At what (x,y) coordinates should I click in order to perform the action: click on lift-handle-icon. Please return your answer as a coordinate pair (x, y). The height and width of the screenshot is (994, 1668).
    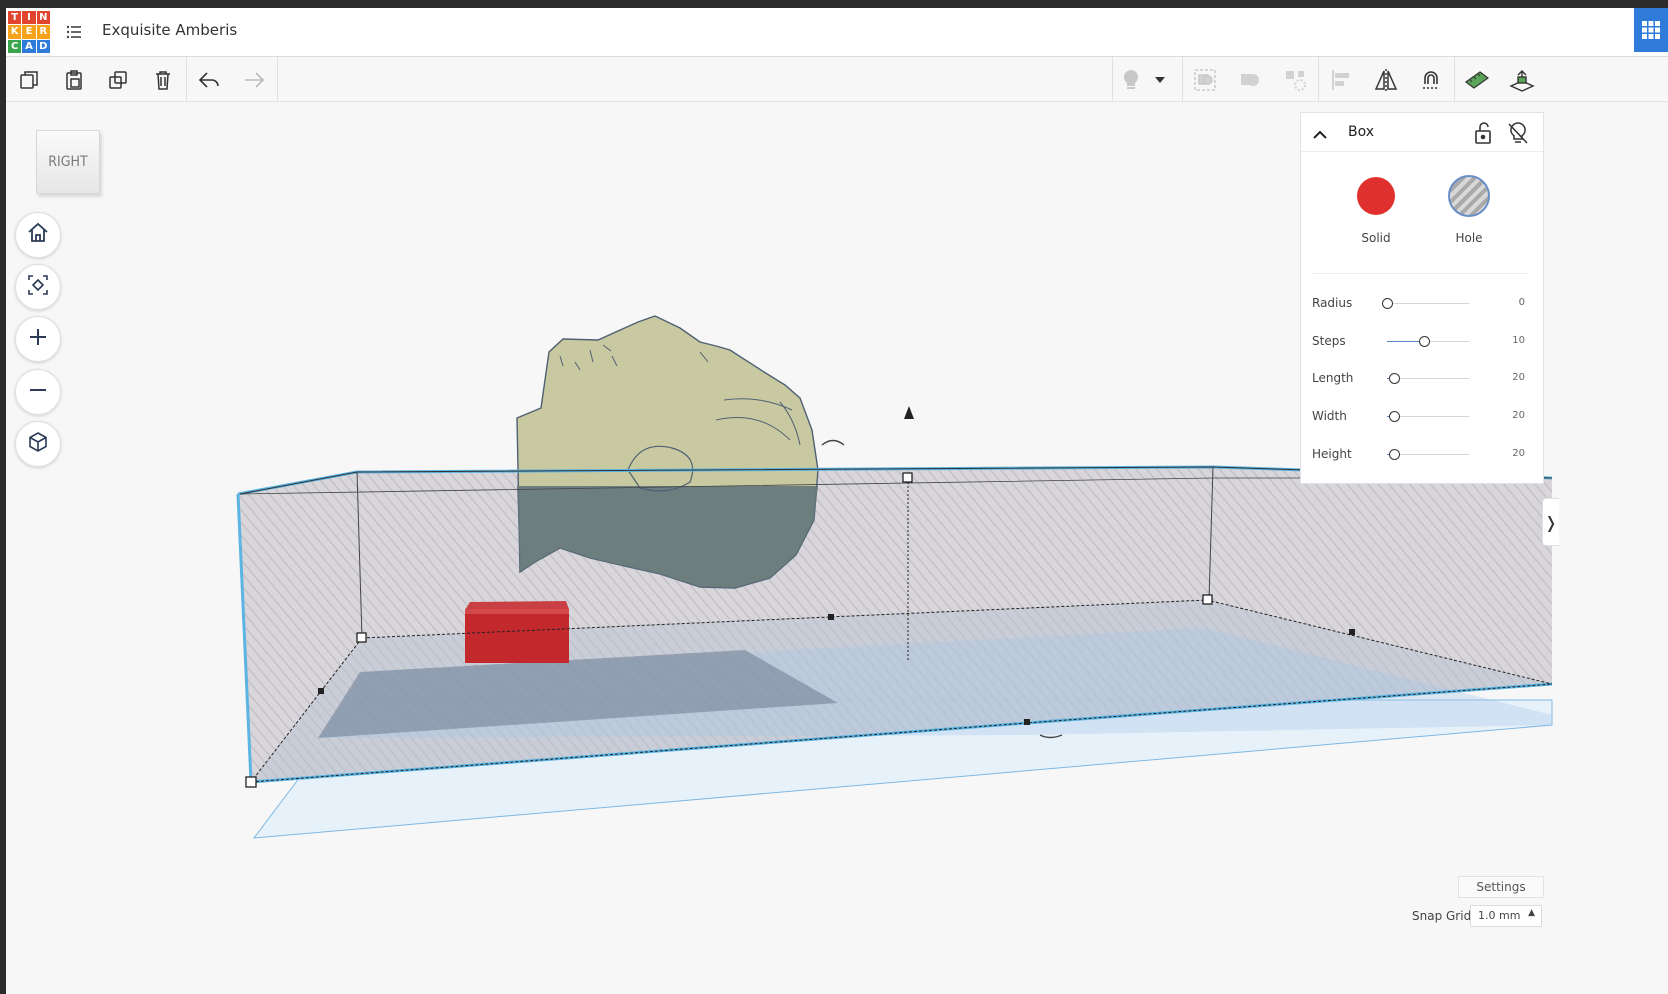
    Looking at the image, I should click on (909, 412).